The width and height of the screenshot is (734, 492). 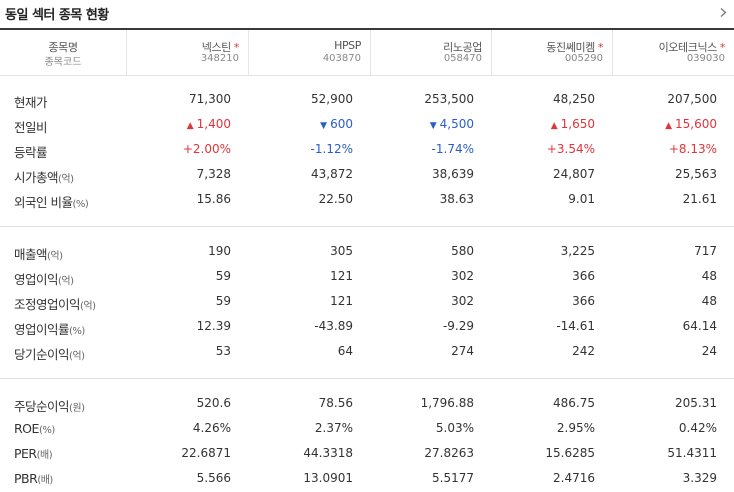 What do you see at coordinates (430, 53) in the screenshot?
I see `header-stock-3: 리노공업 058470` at bounding box center [430, 53].